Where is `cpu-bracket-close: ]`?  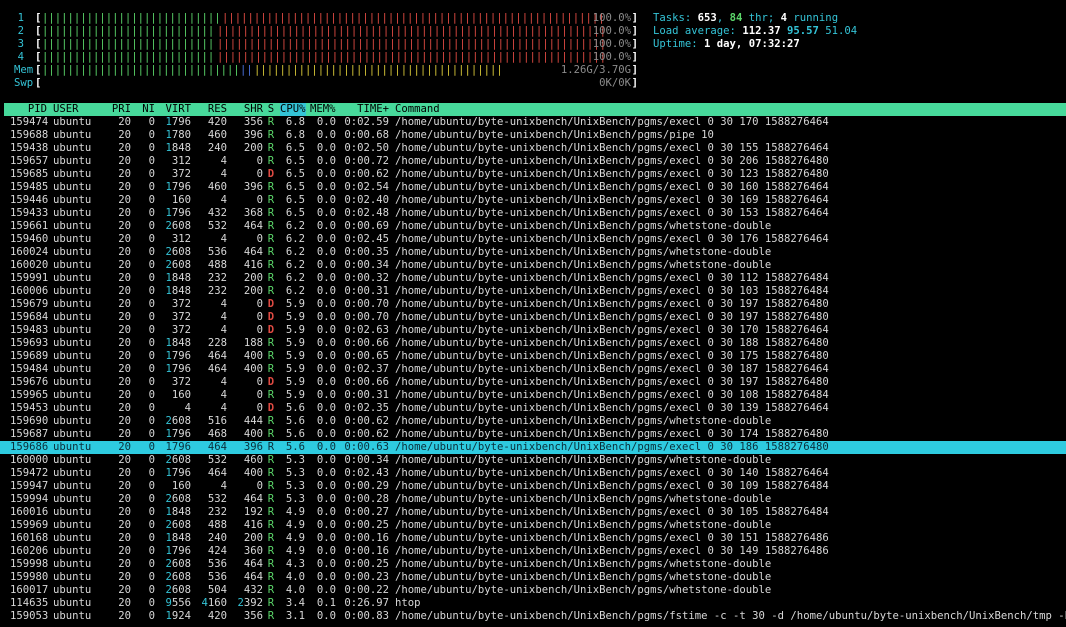
cpu-bracket-close: ] is located at coordinates (634, 57).